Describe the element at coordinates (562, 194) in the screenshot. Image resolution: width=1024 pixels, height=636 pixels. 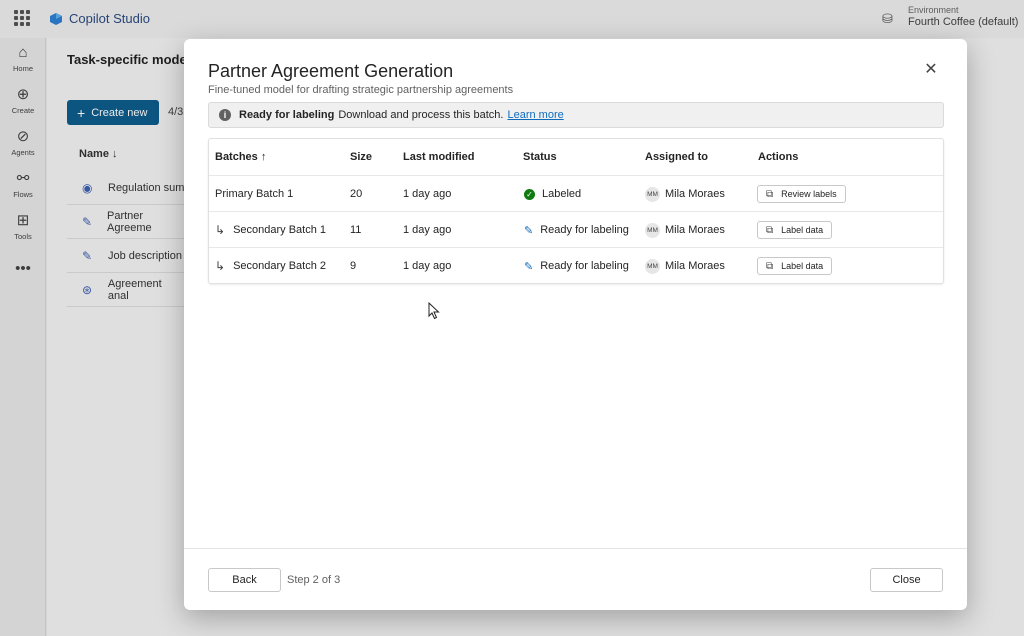
I see `status-text: Labeled` at that location.